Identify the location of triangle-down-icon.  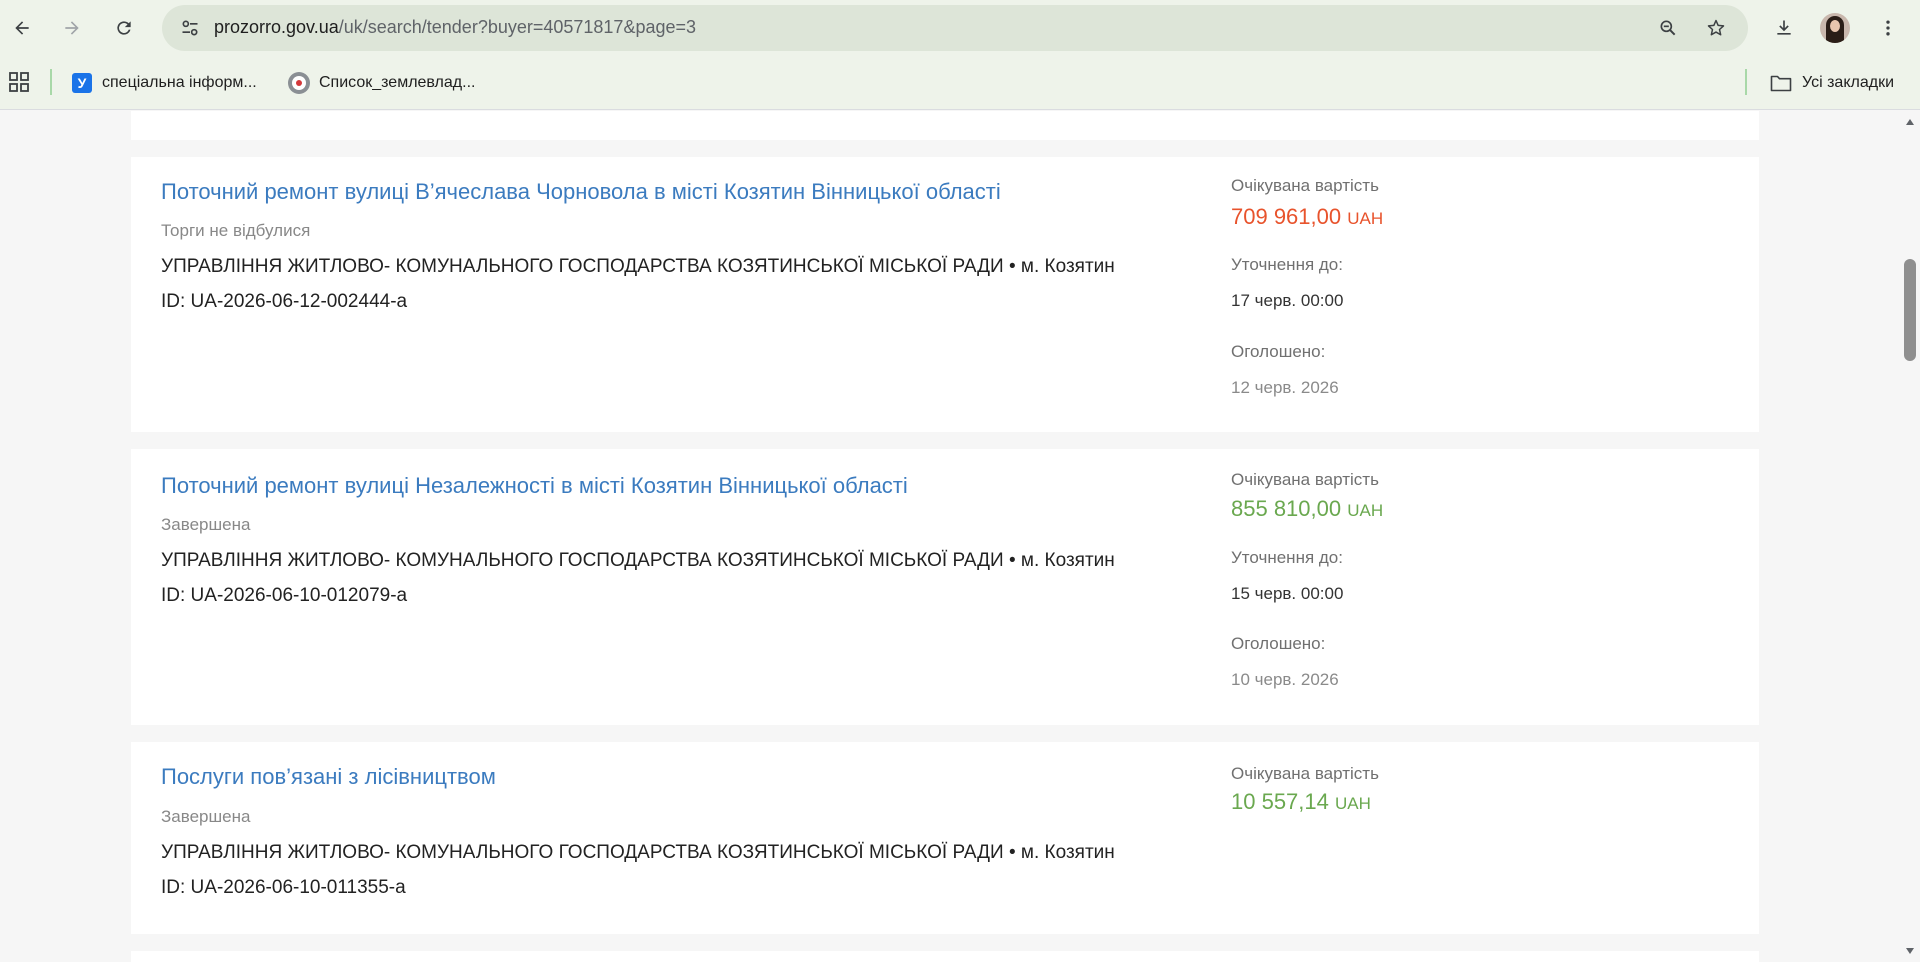
(1910, 951).